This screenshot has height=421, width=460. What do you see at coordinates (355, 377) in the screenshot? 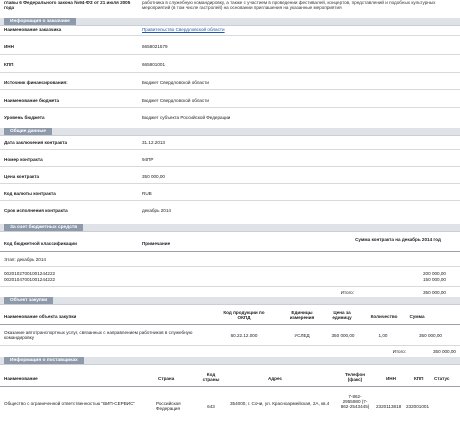
I see `col-header-phone: Телефон (факс)` at bounding box center [355, 377].